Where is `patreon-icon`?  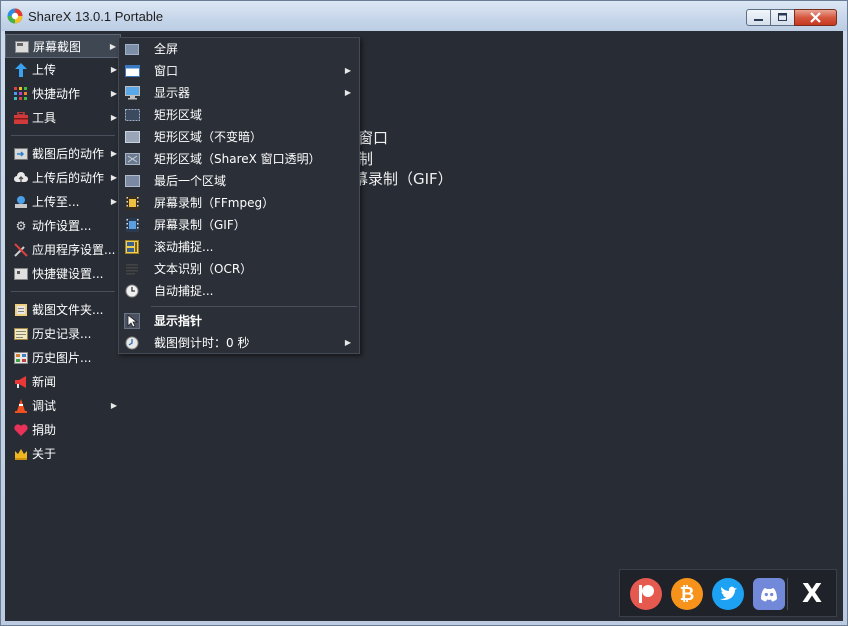 patreon-icon is located at coordinates (646, 594).